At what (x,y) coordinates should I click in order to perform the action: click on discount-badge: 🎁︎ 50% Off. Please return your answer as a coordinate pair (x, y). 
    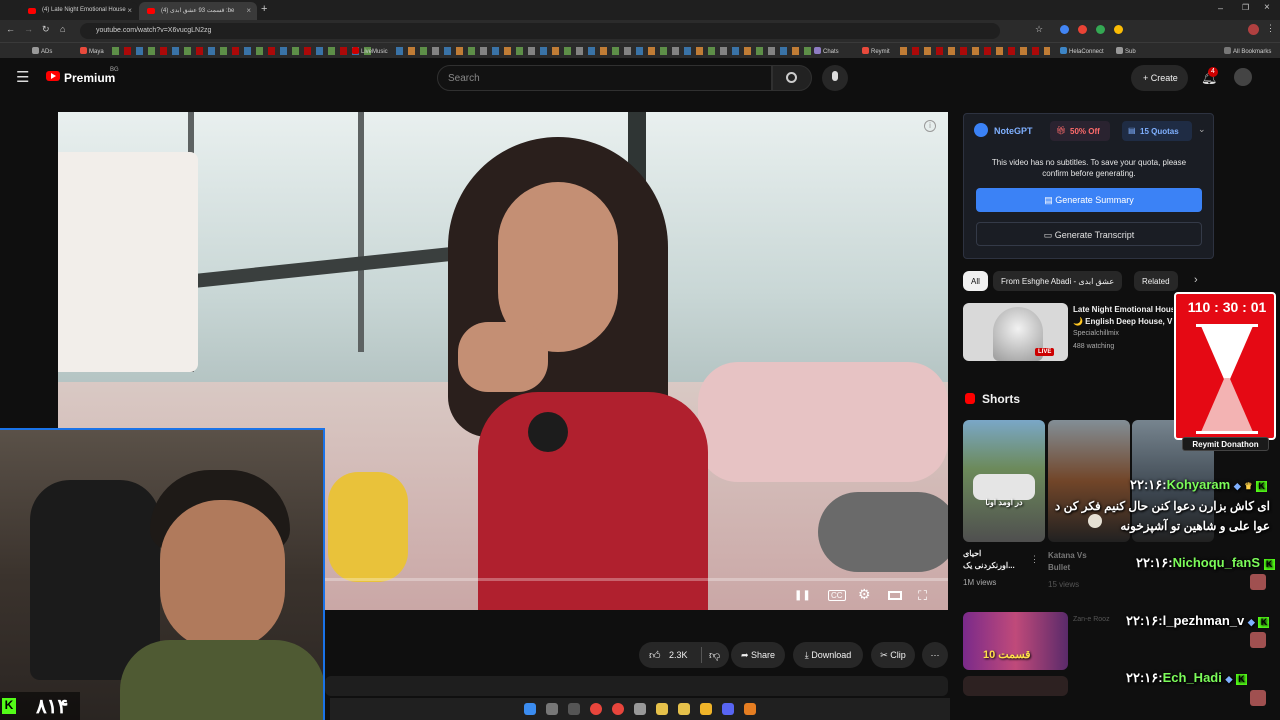
    Looking at the image, I should click on (1080, 131).